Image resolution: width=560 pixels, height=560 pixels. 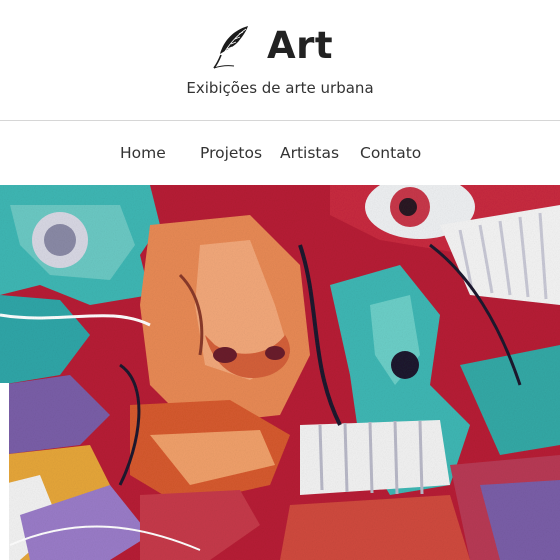 I want to click on nav-item-artistas: Artistas, so click(x=309, y=153).